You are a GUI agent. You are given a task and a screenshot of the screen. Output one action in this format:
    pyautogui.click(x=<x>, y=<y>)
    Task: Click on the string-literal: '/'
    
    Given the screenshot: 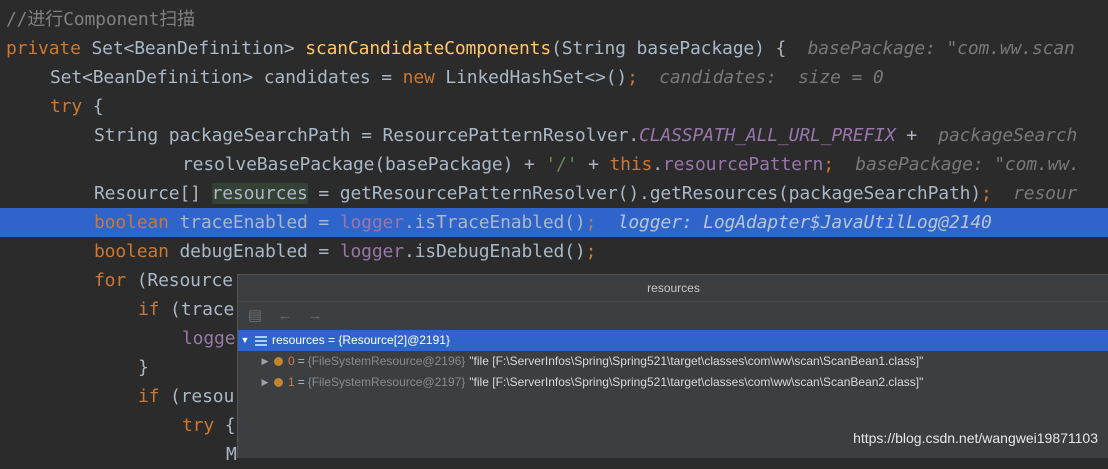 What is the action you would take?
    pyautogui.click(x=561, y=164)
    